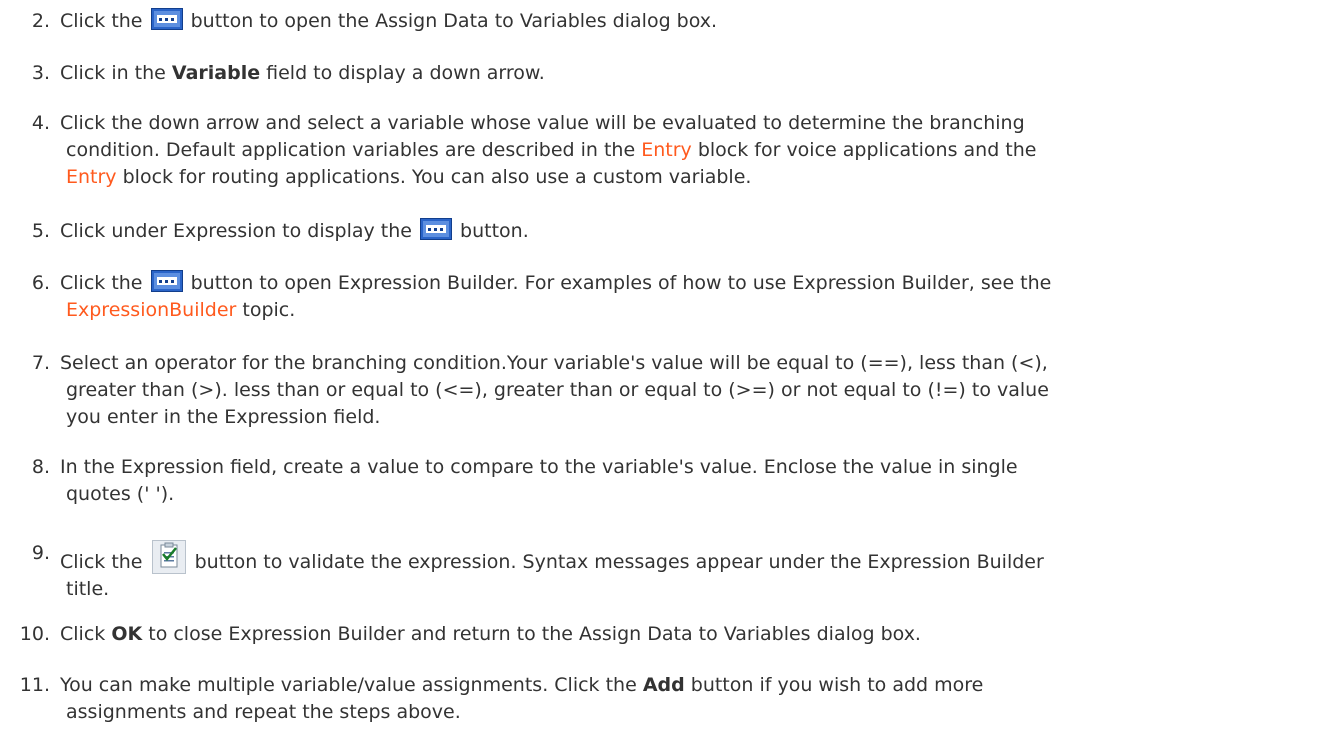 The width and height of the screenshot is (1333, 731). What do you see at coordinates (168, 557) in the screenshot?
I see `validate-checklist-icon` at bounding box center [168, 557].